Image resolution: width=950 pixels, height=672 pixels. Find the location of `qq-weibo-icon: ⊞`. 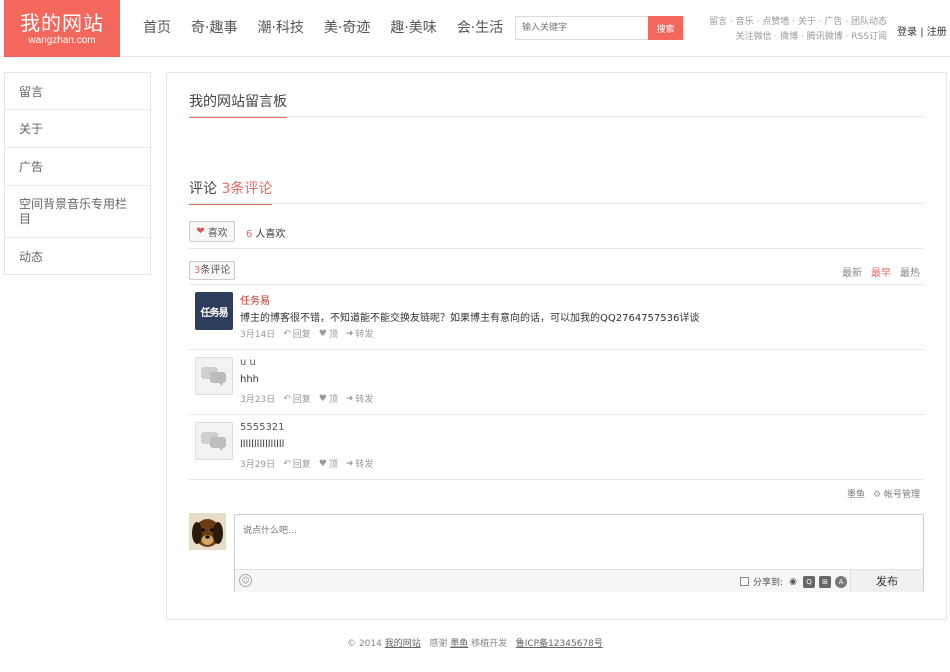

qq-weibo-icon: ⊞ is located at coordinates (825, 581).